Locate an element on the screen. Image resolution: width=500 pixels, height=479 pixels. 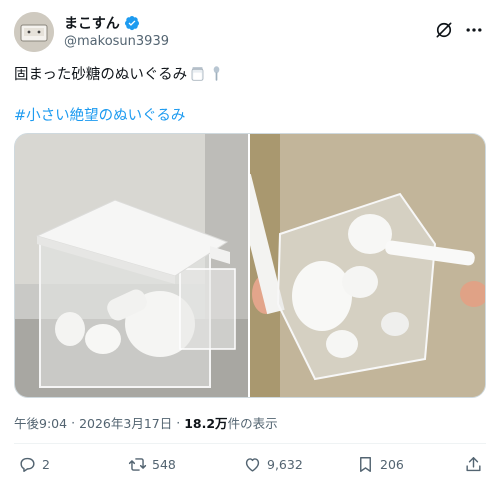
bookmark-button: 206 is located at coordinates (380, 464).